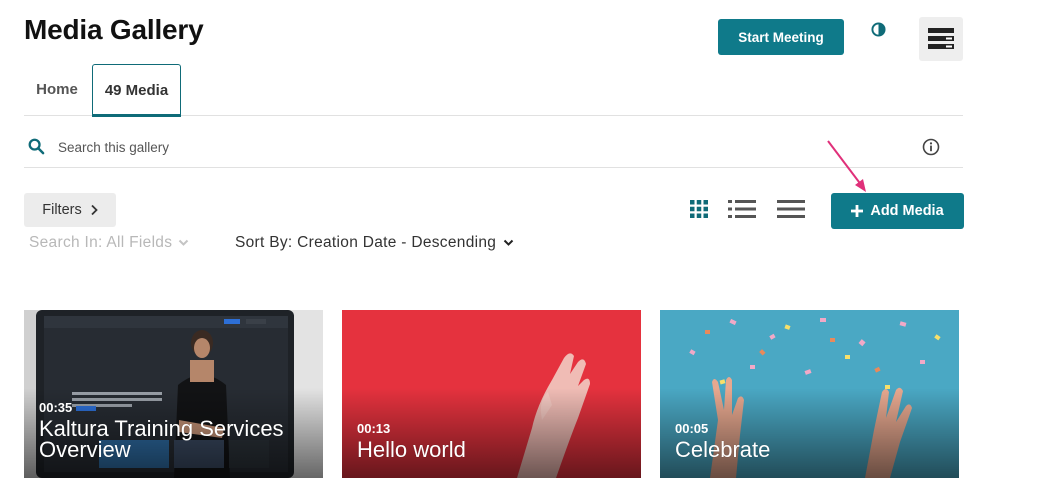 The width and height of the screenshot is (1043, 501). I want to click on search-in-label: Search In: All Fields, so click(101, 242).